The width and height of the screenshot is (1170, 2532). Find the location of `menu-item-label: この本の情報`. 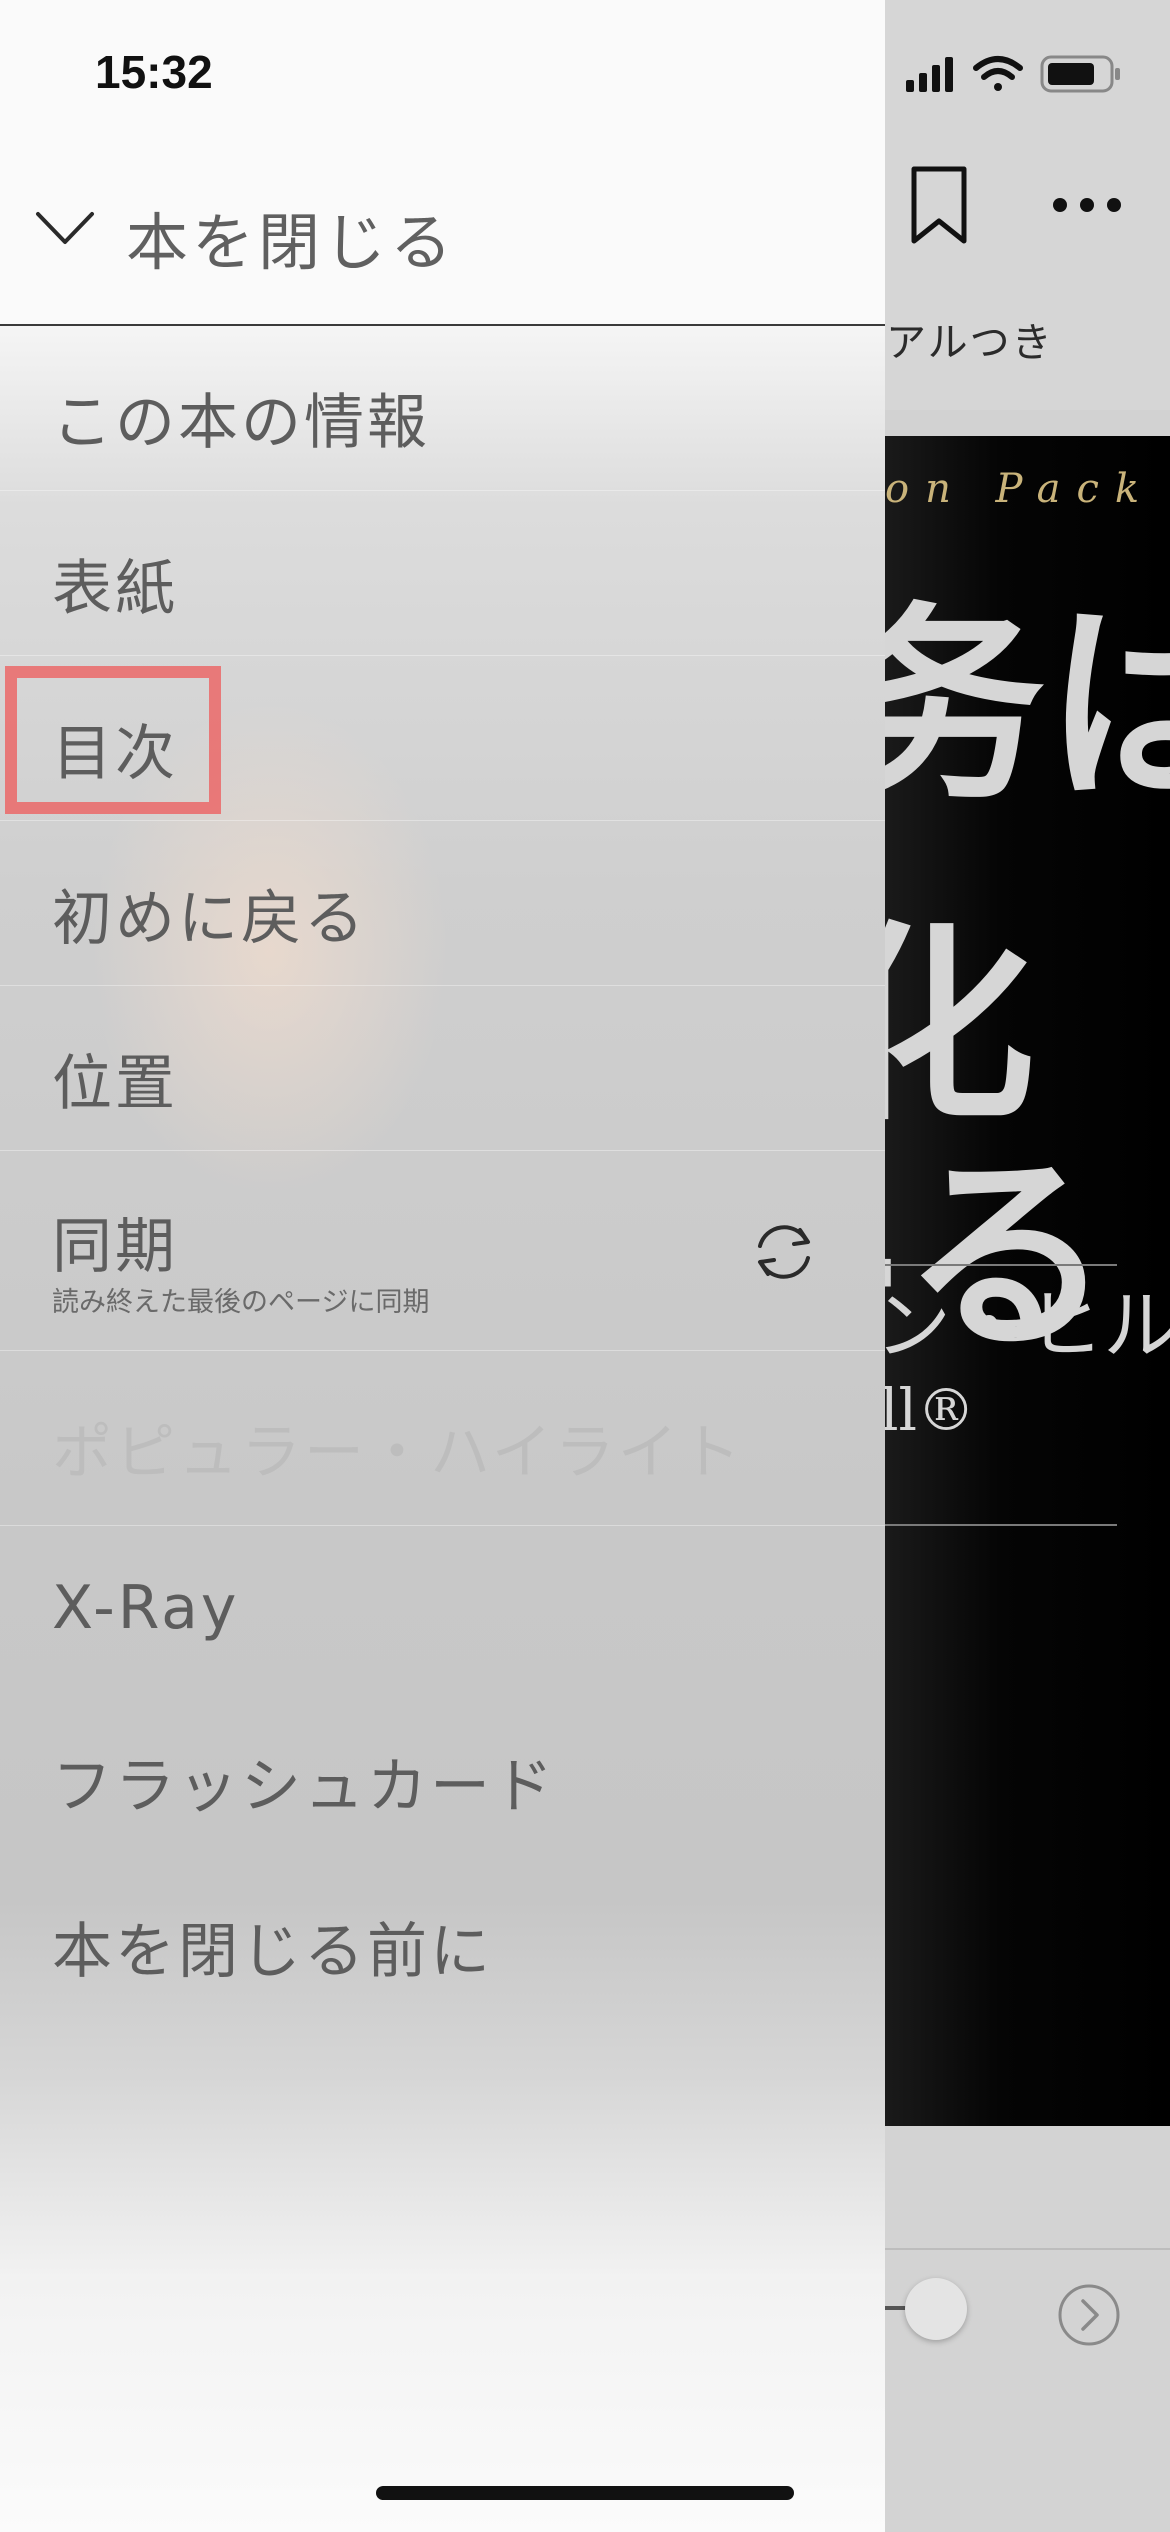

menu-item-label: この本の情報 is located at coordinates (241, 423).